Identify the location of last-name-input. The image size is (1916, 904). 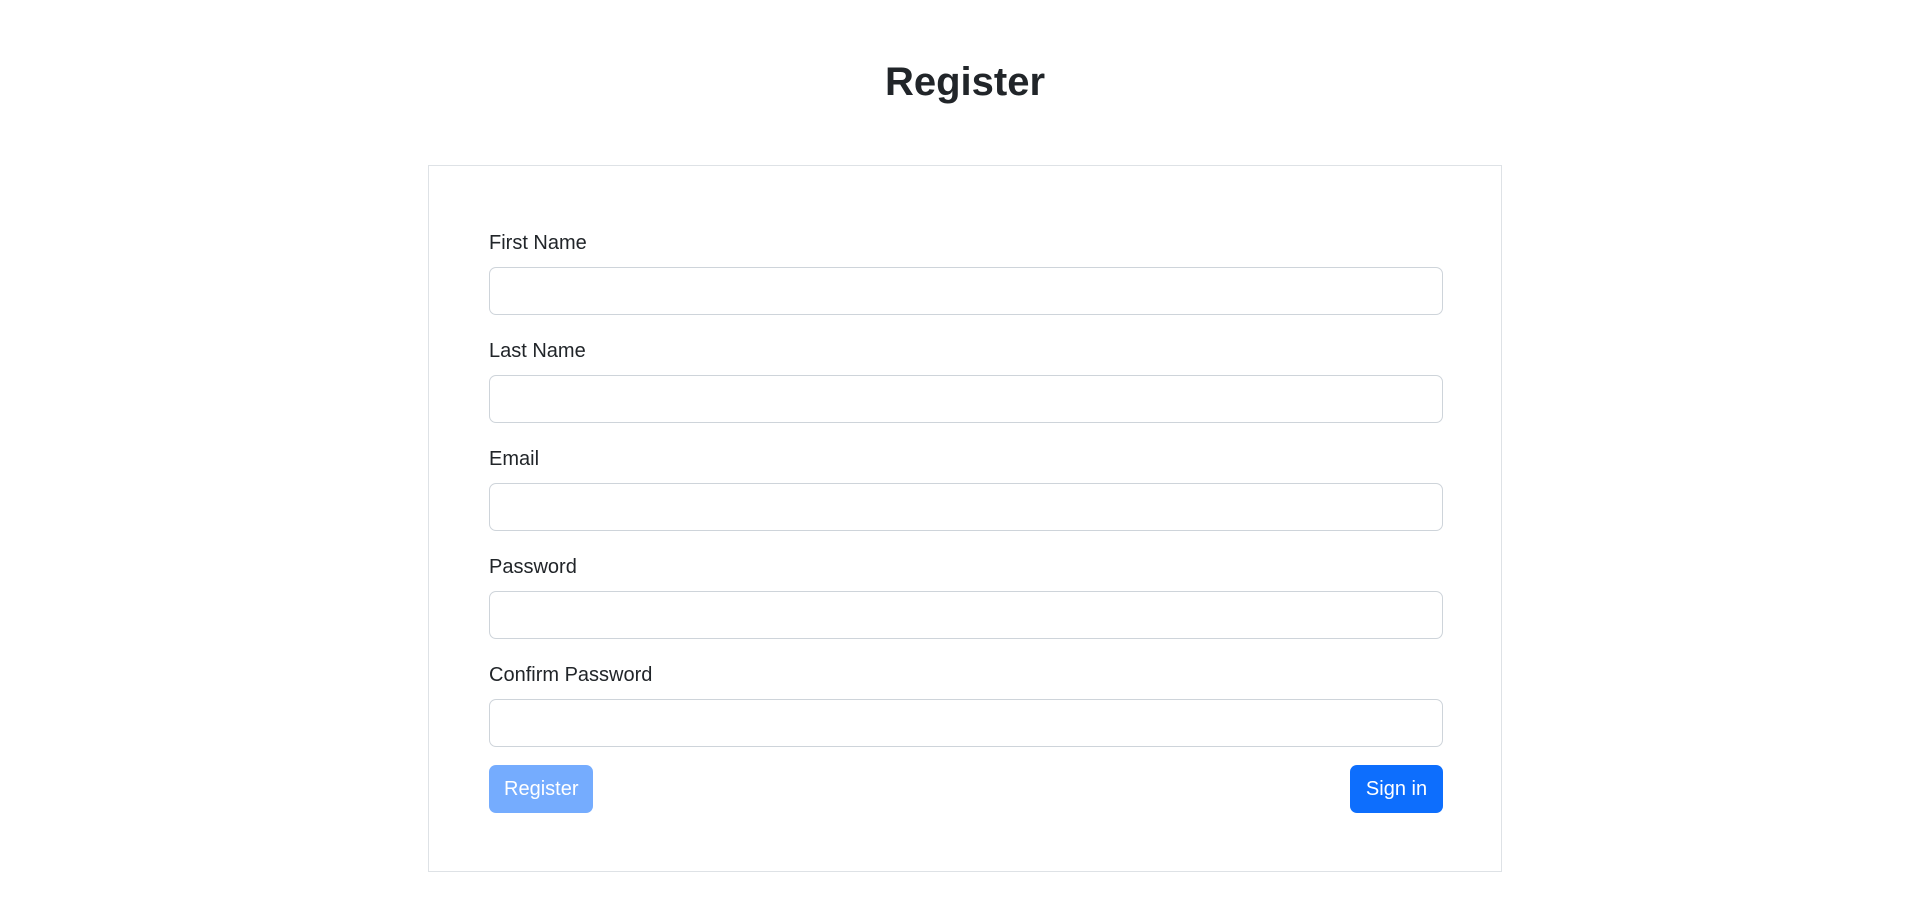
(966, 399).